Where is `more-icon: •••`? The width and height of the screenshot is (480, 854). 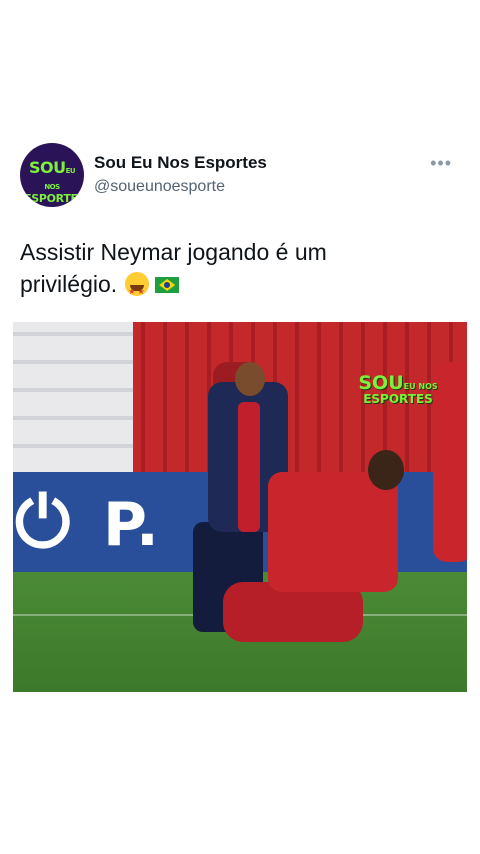
more-icon: ••• is located at coordinates (441, 163).